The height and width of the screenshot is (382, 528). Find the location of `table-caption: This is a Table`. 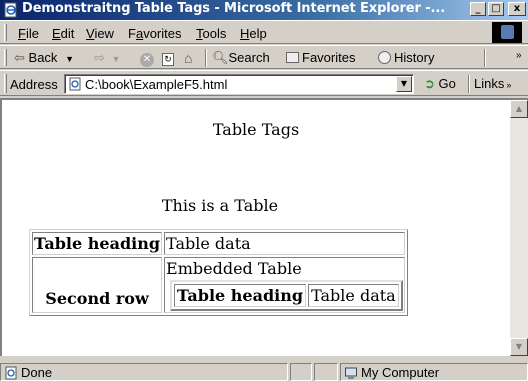

table-caption: This is a Table is located at coordinates (220, 205).